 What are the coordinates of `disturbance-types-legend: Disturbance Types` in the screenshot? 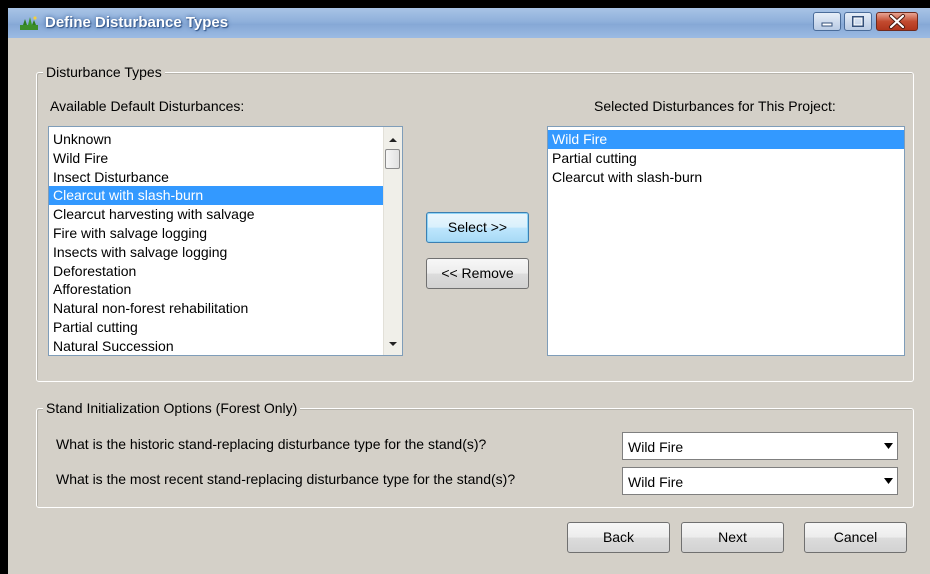 It's located at (104, 72).